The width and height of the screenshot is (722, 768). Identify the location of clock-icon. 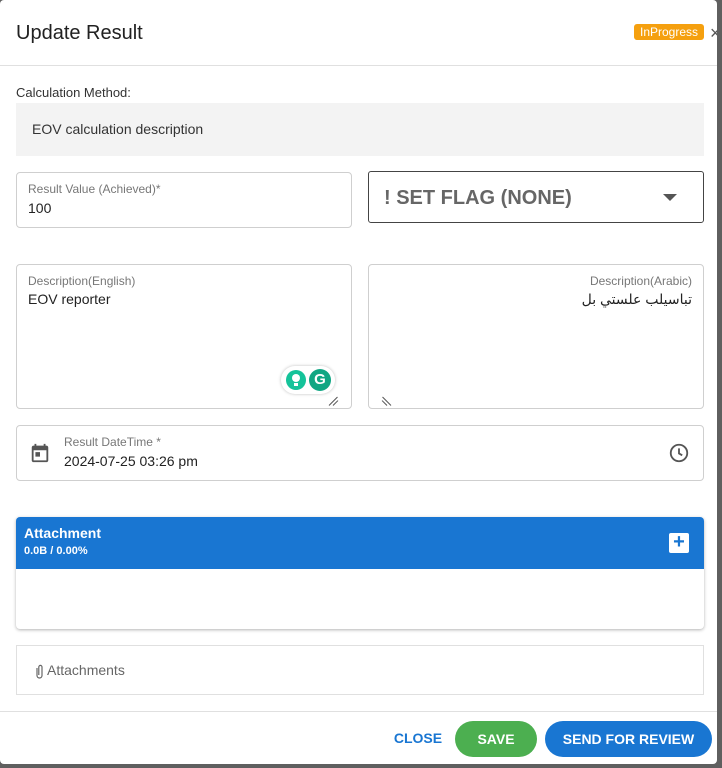
(679, 453).